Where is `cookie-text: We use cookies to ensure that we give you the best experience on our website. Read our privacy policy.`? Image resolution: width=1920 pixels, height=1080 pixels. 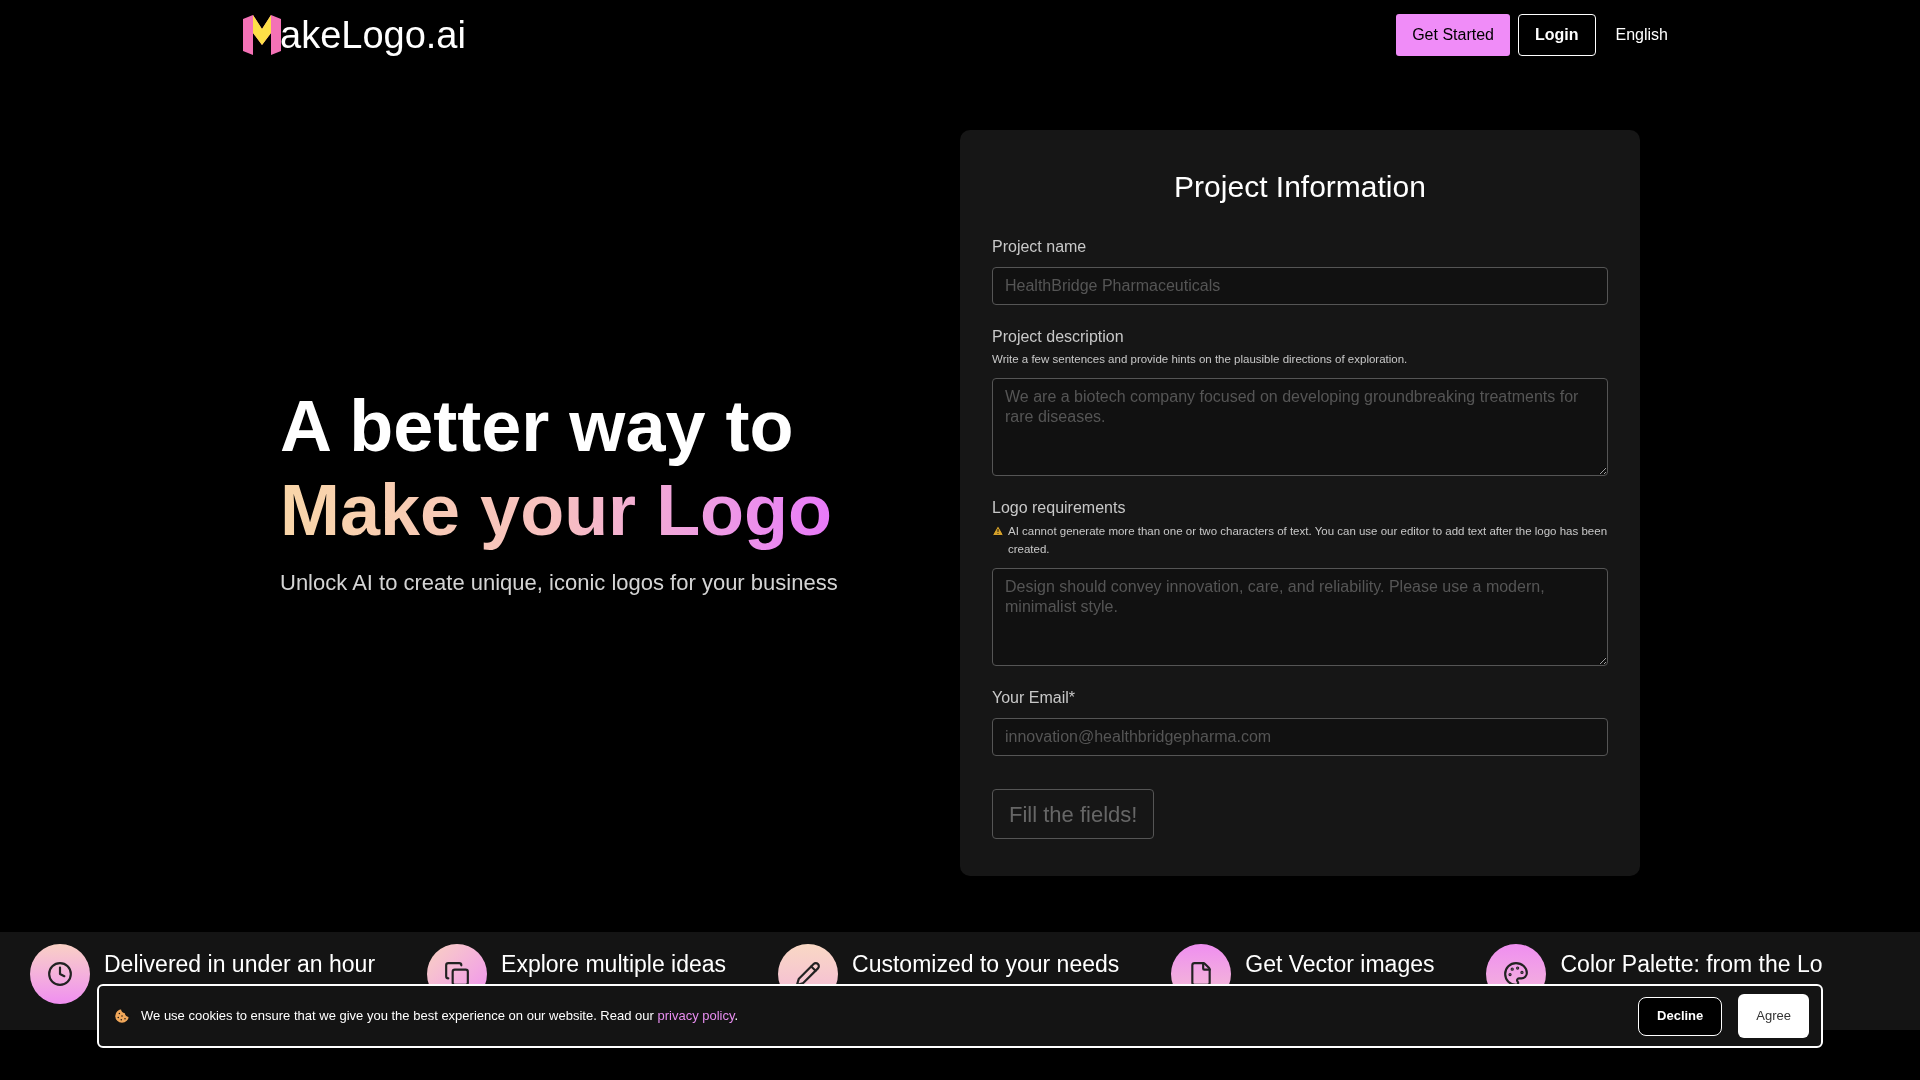 cookie-text: We use cookies to ensure that we give you the best experience on our website. Read our privacy policy. is located at coordinates (440, 1016).